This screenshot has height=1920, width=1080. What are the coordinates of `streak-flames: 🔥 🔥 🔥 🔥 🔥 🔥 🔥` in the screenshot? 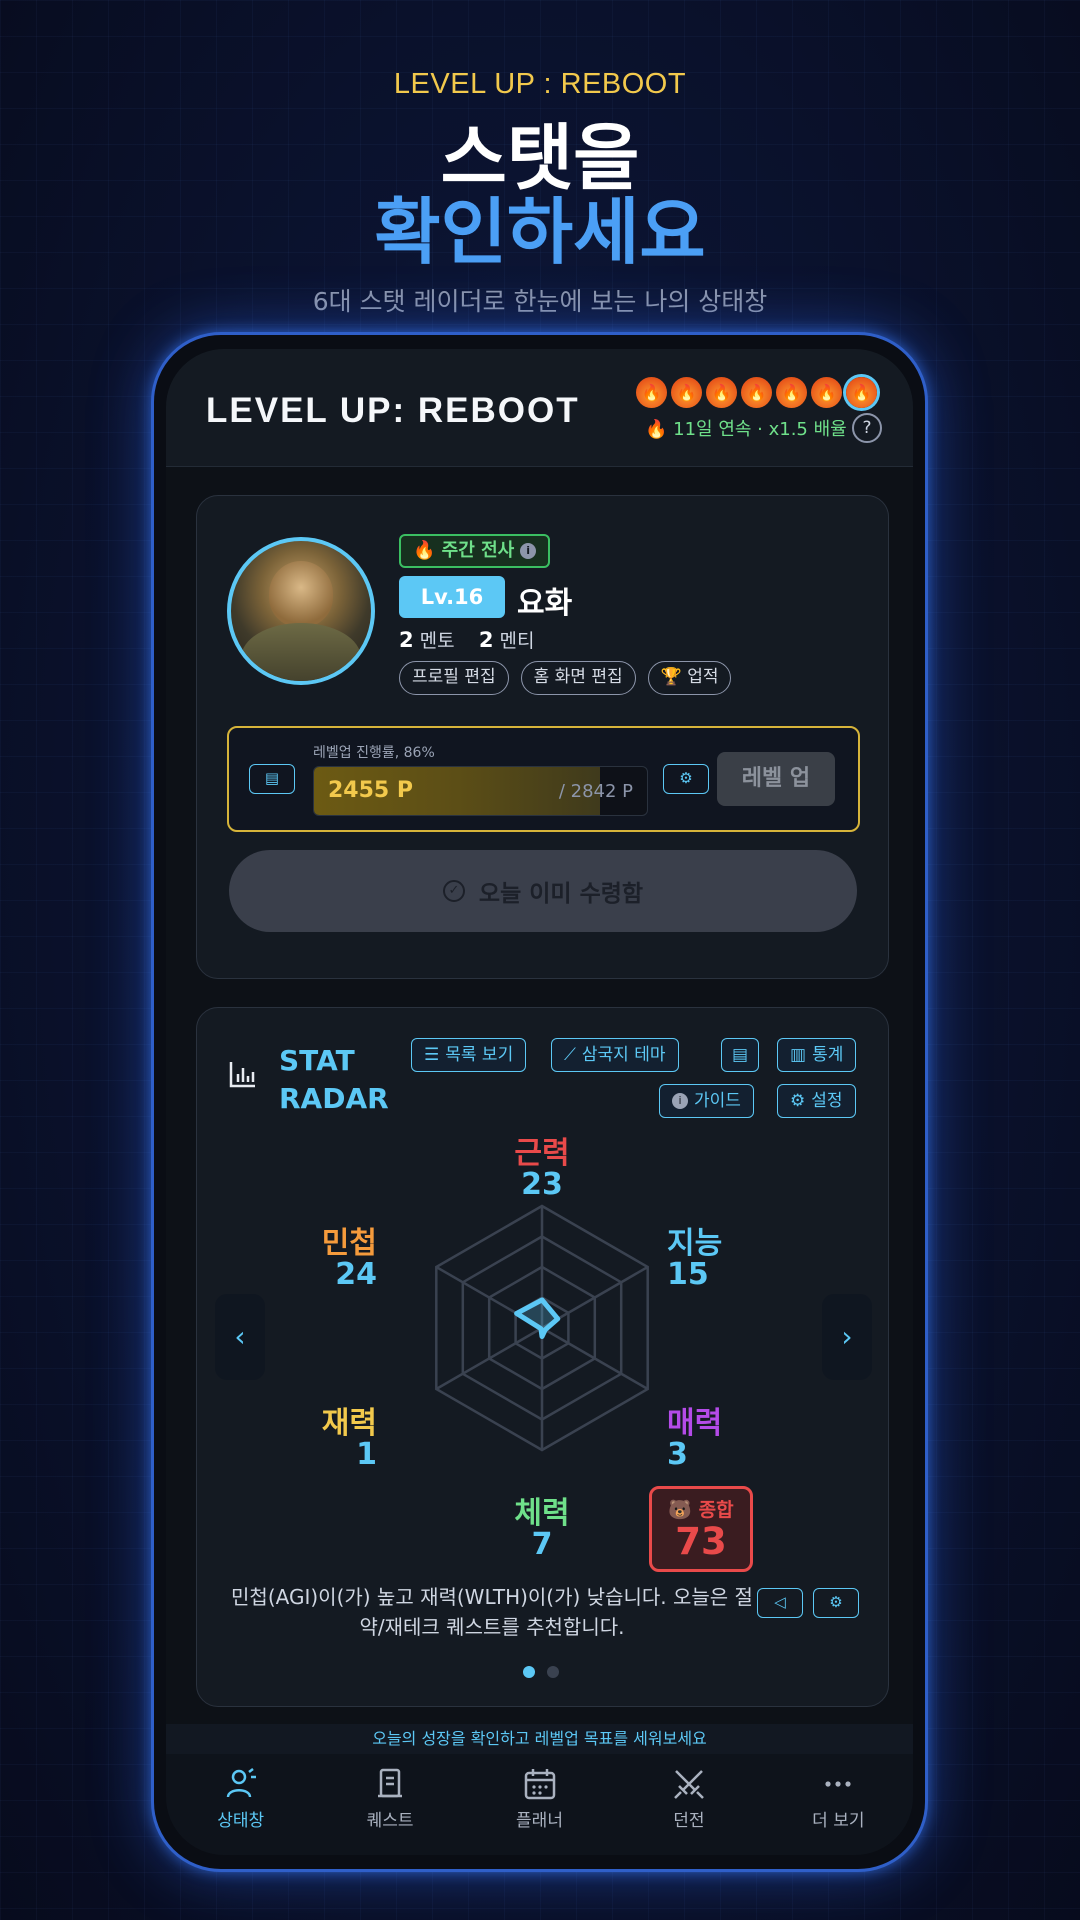 It's located at (756, 392).